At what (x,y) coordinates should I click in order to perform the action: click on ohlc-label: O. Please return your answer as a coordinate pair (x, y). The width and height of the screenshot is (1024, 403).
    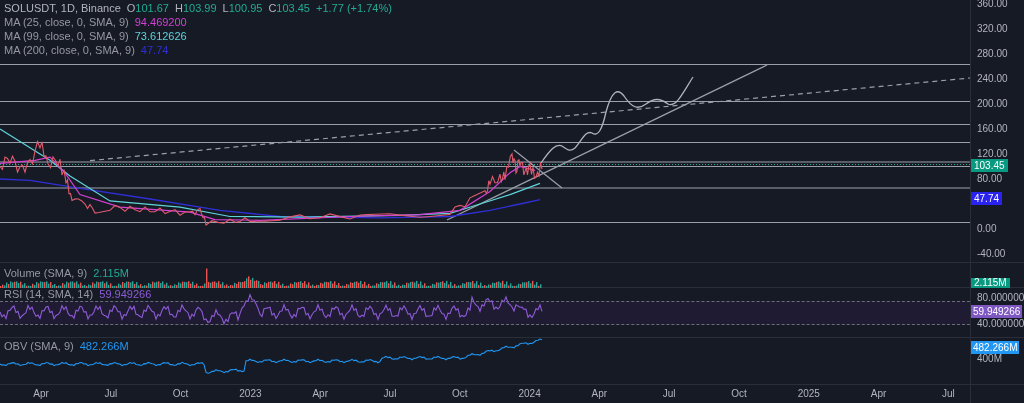
    Looking at the image, I should click on (131, 8).